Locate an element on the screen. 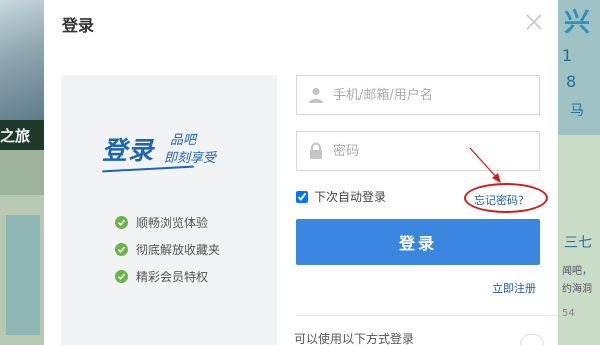  promo-slogan-sub: 即刻享受 is located at coordinates (190, 158).